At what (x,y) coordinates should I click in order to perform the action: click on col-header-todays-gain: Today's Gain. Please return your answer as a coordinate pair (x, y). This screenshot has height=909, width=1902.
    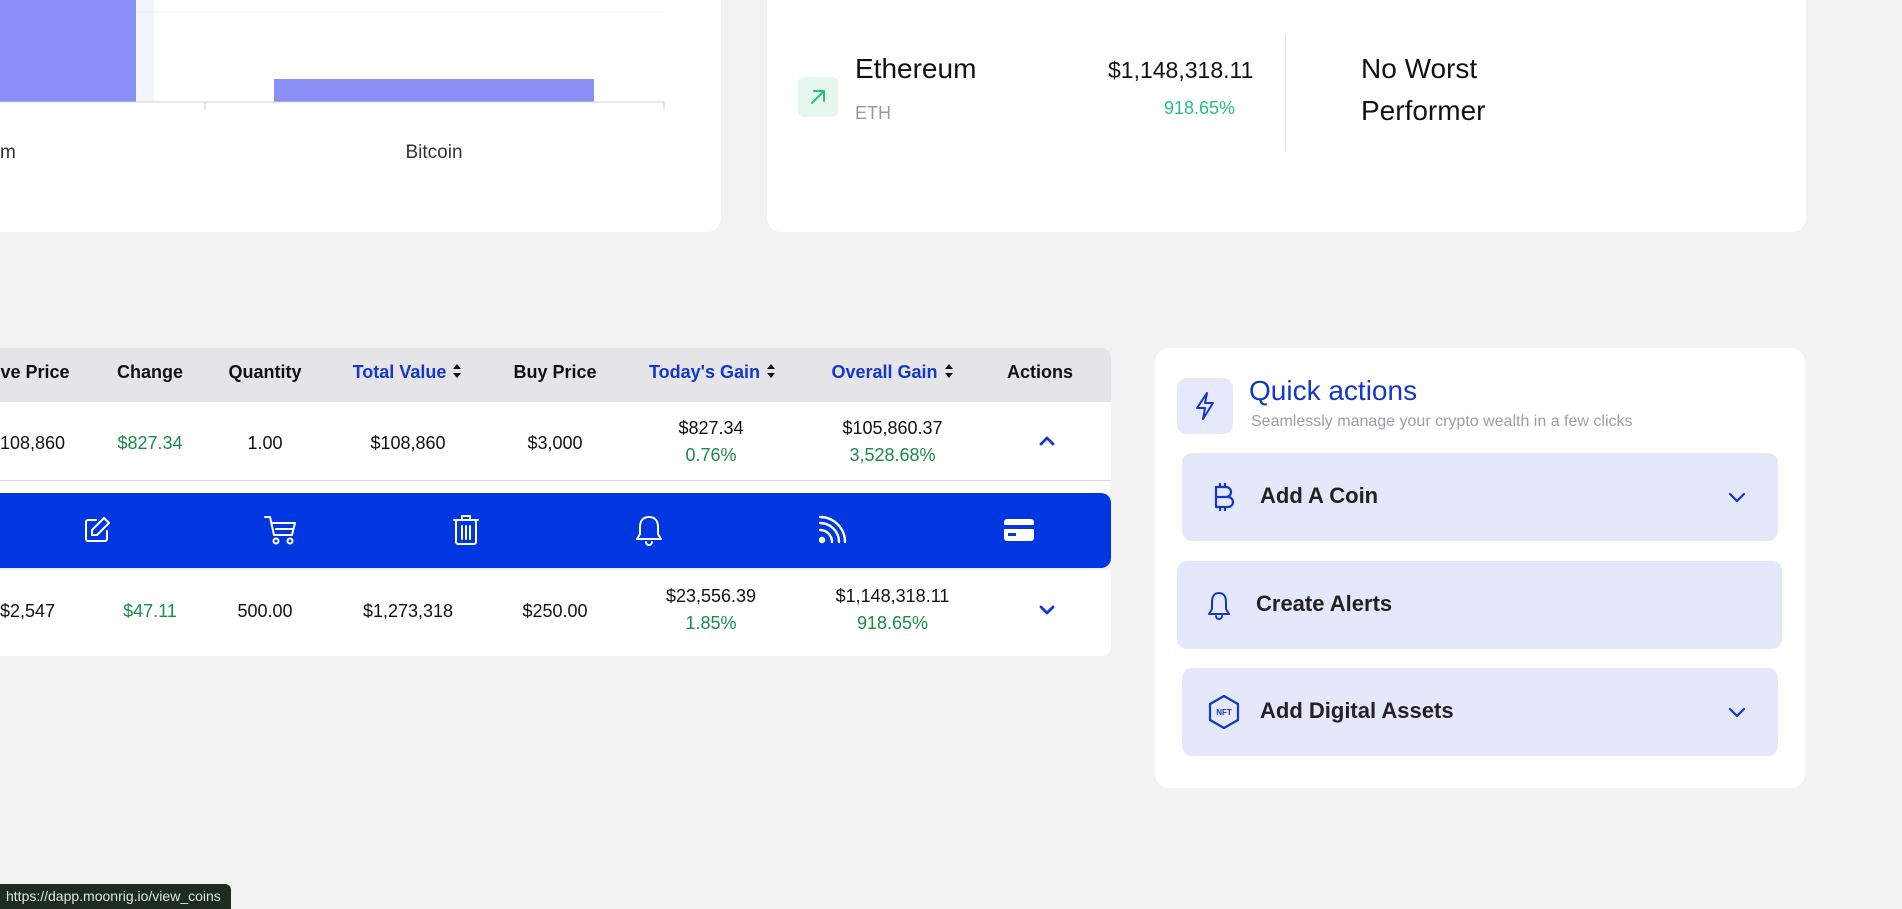
    Looking at the image, I should click on (712, 375).